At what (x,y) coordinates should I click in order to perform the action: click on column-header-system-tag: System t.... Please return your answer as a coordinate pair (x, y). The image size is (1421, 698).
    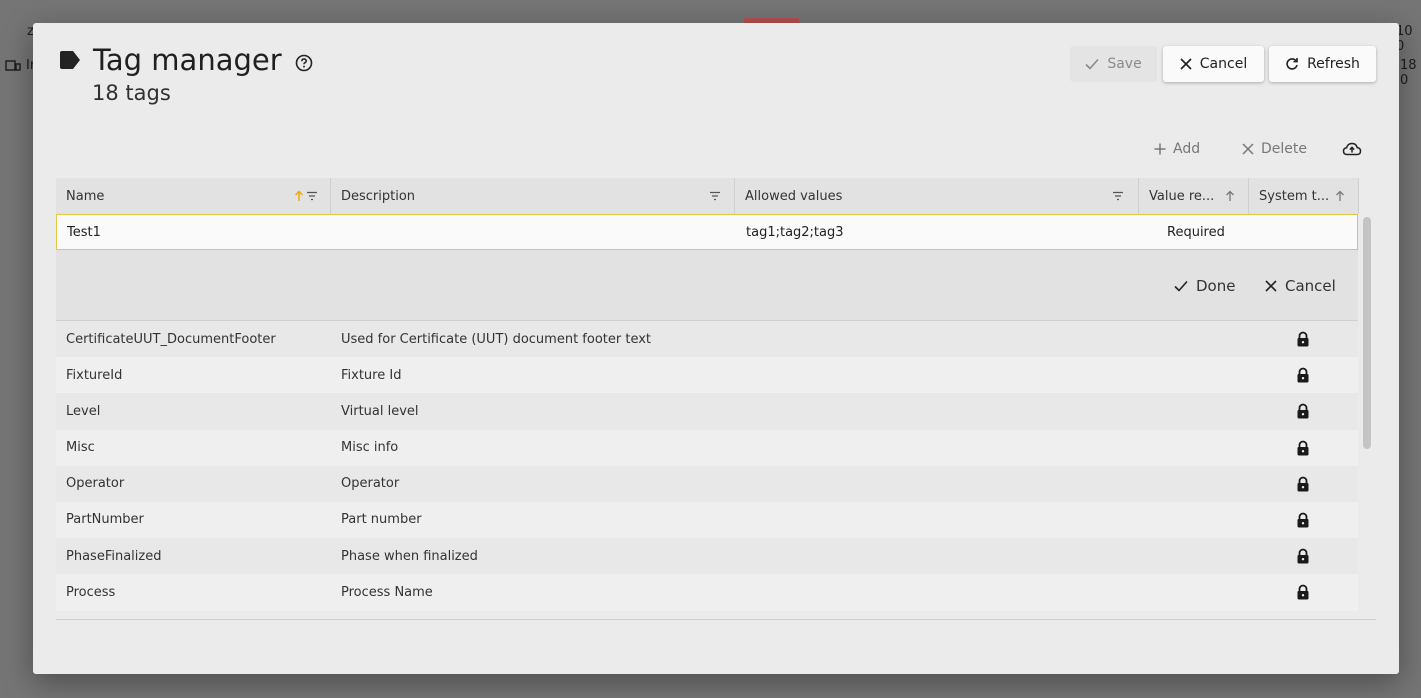
    Looking at the image, I should click on (1304, 196).